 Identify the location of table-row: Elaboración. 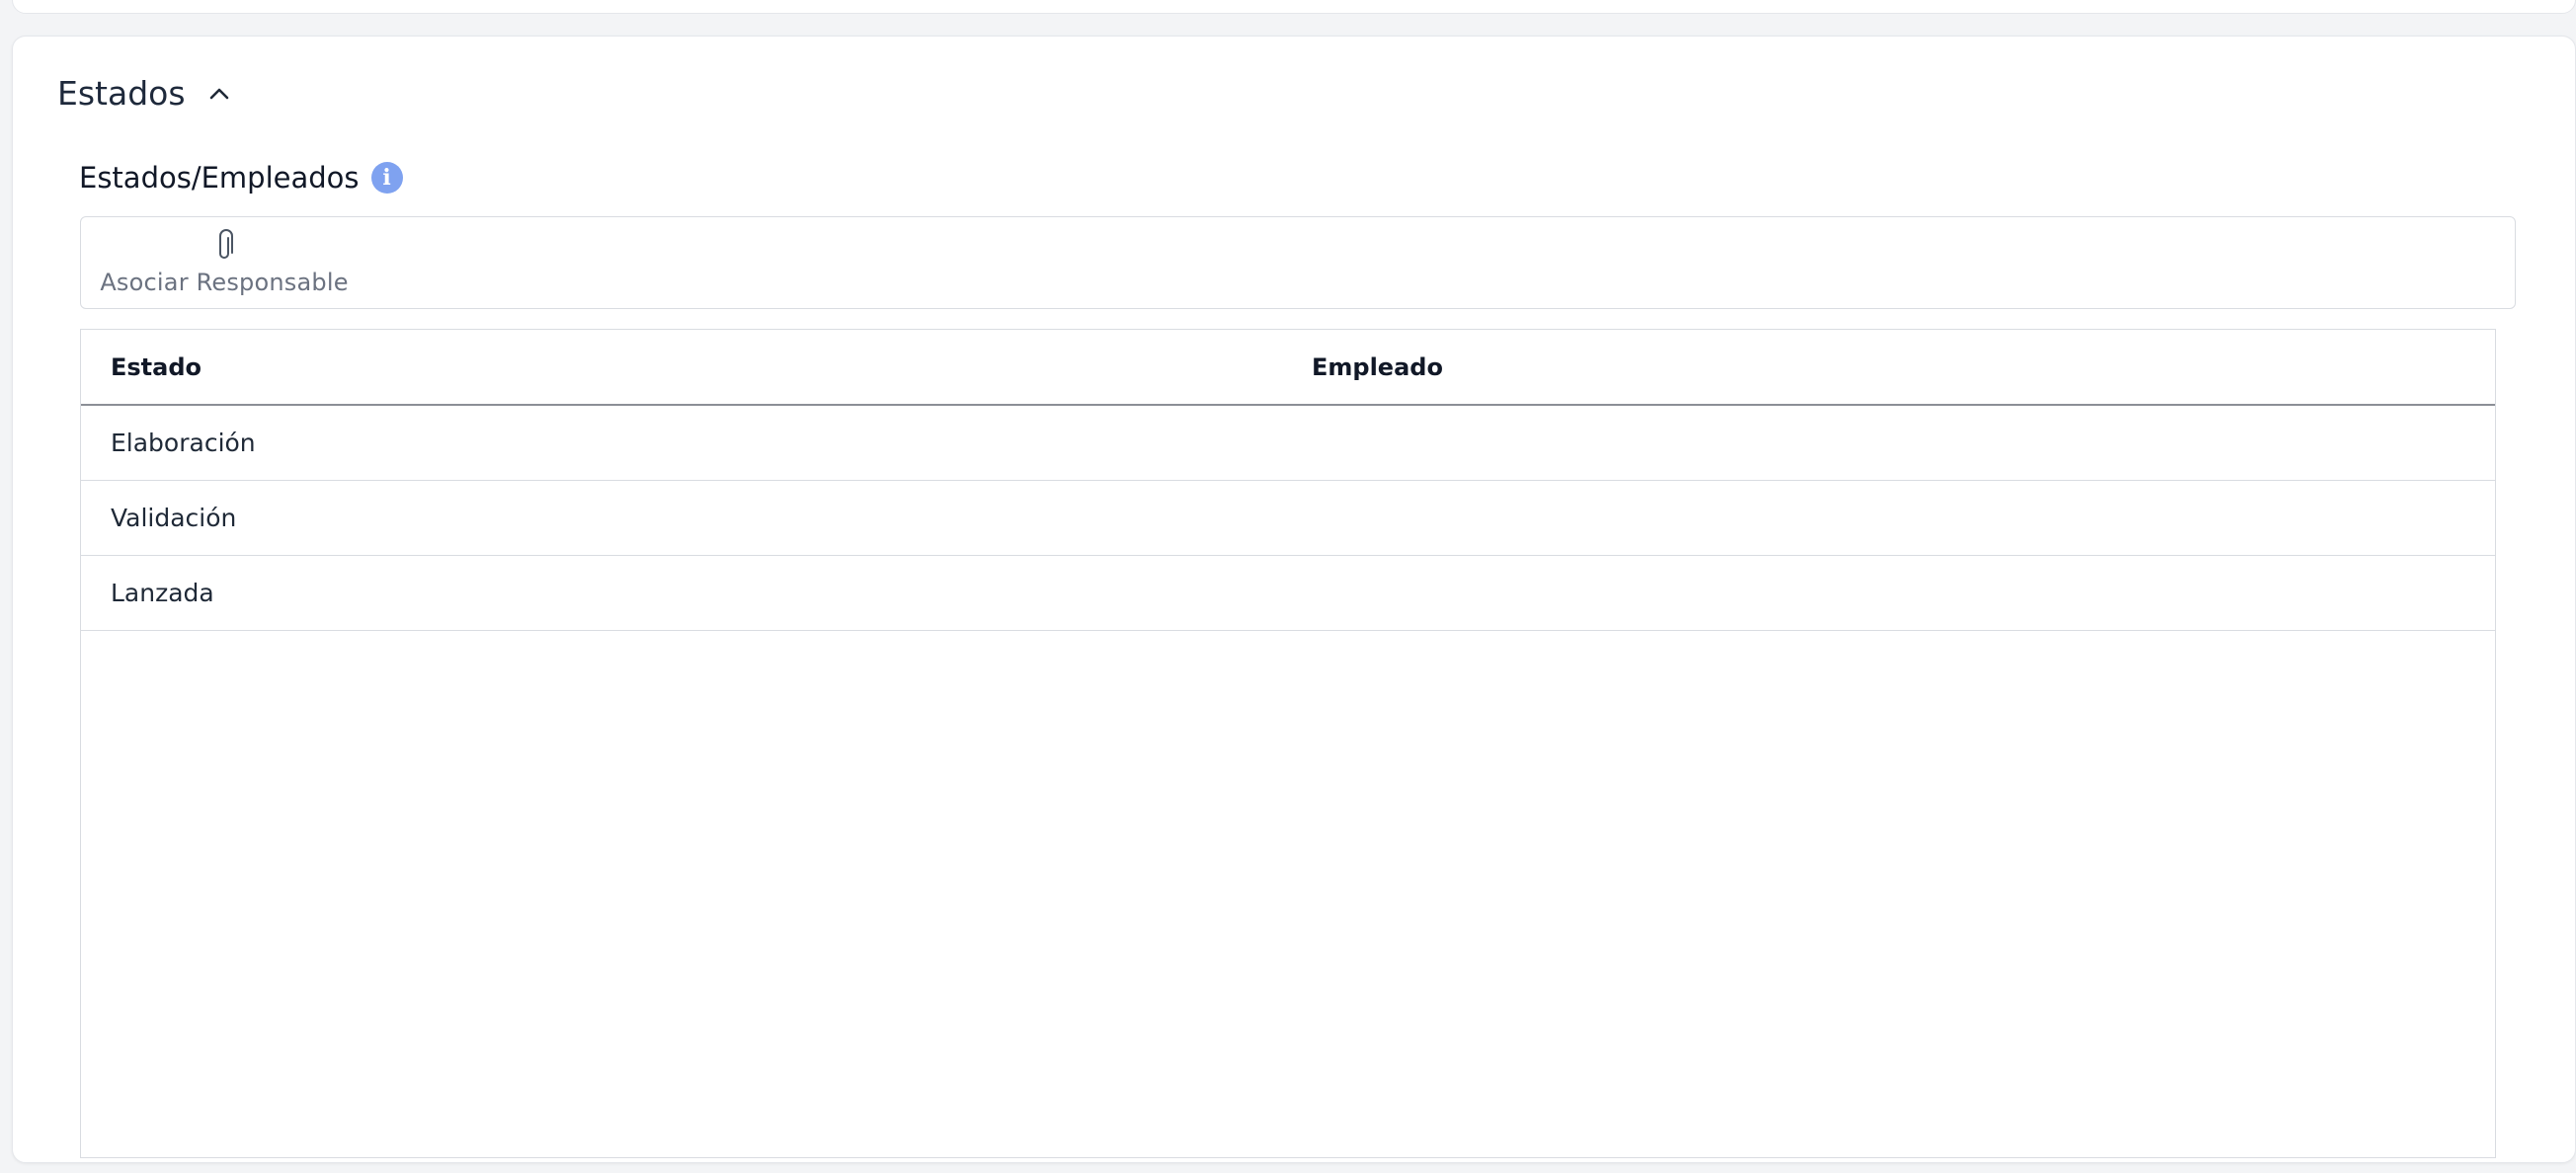
(1288, 443).